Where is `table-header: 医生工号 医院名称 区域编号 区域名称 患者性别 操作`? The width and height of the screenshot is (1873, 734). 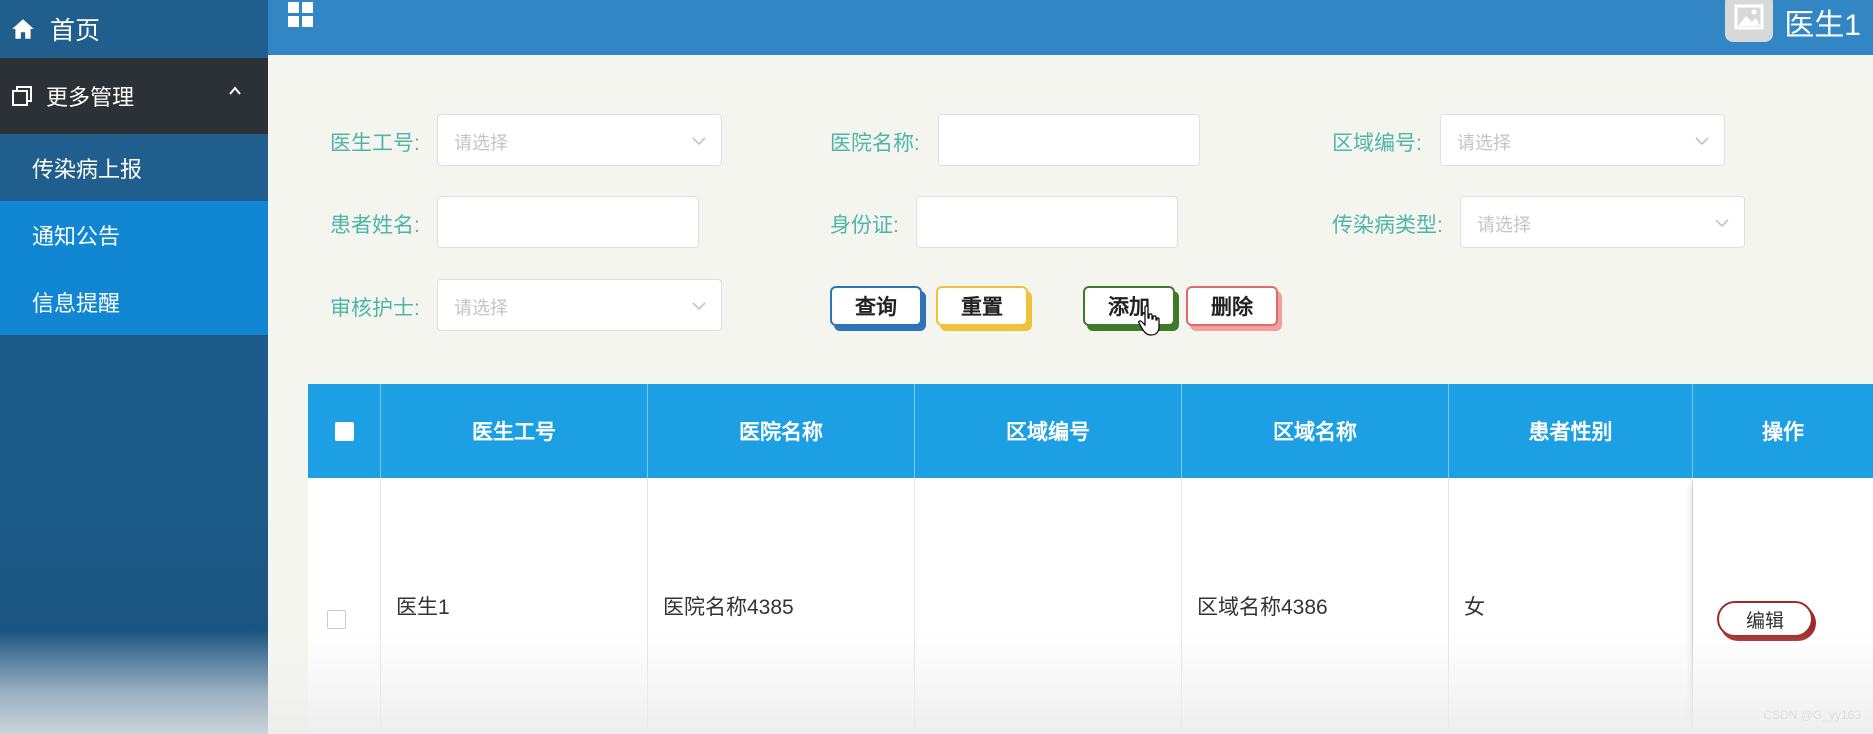 table-header: 医生工号 医院名称 区域编号 区域名称 患者性别 操作 is located at coordinates (1090, 431).